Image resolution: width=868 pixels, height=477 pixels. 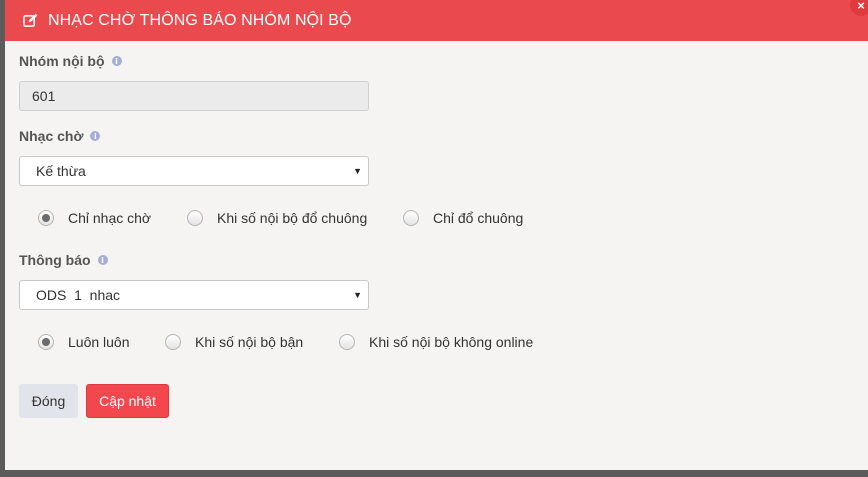 What do you see at coordinates (99, 342) in the screenshot?
I see `radio-label: Luôn luôn` at bounding box center [99, 342].